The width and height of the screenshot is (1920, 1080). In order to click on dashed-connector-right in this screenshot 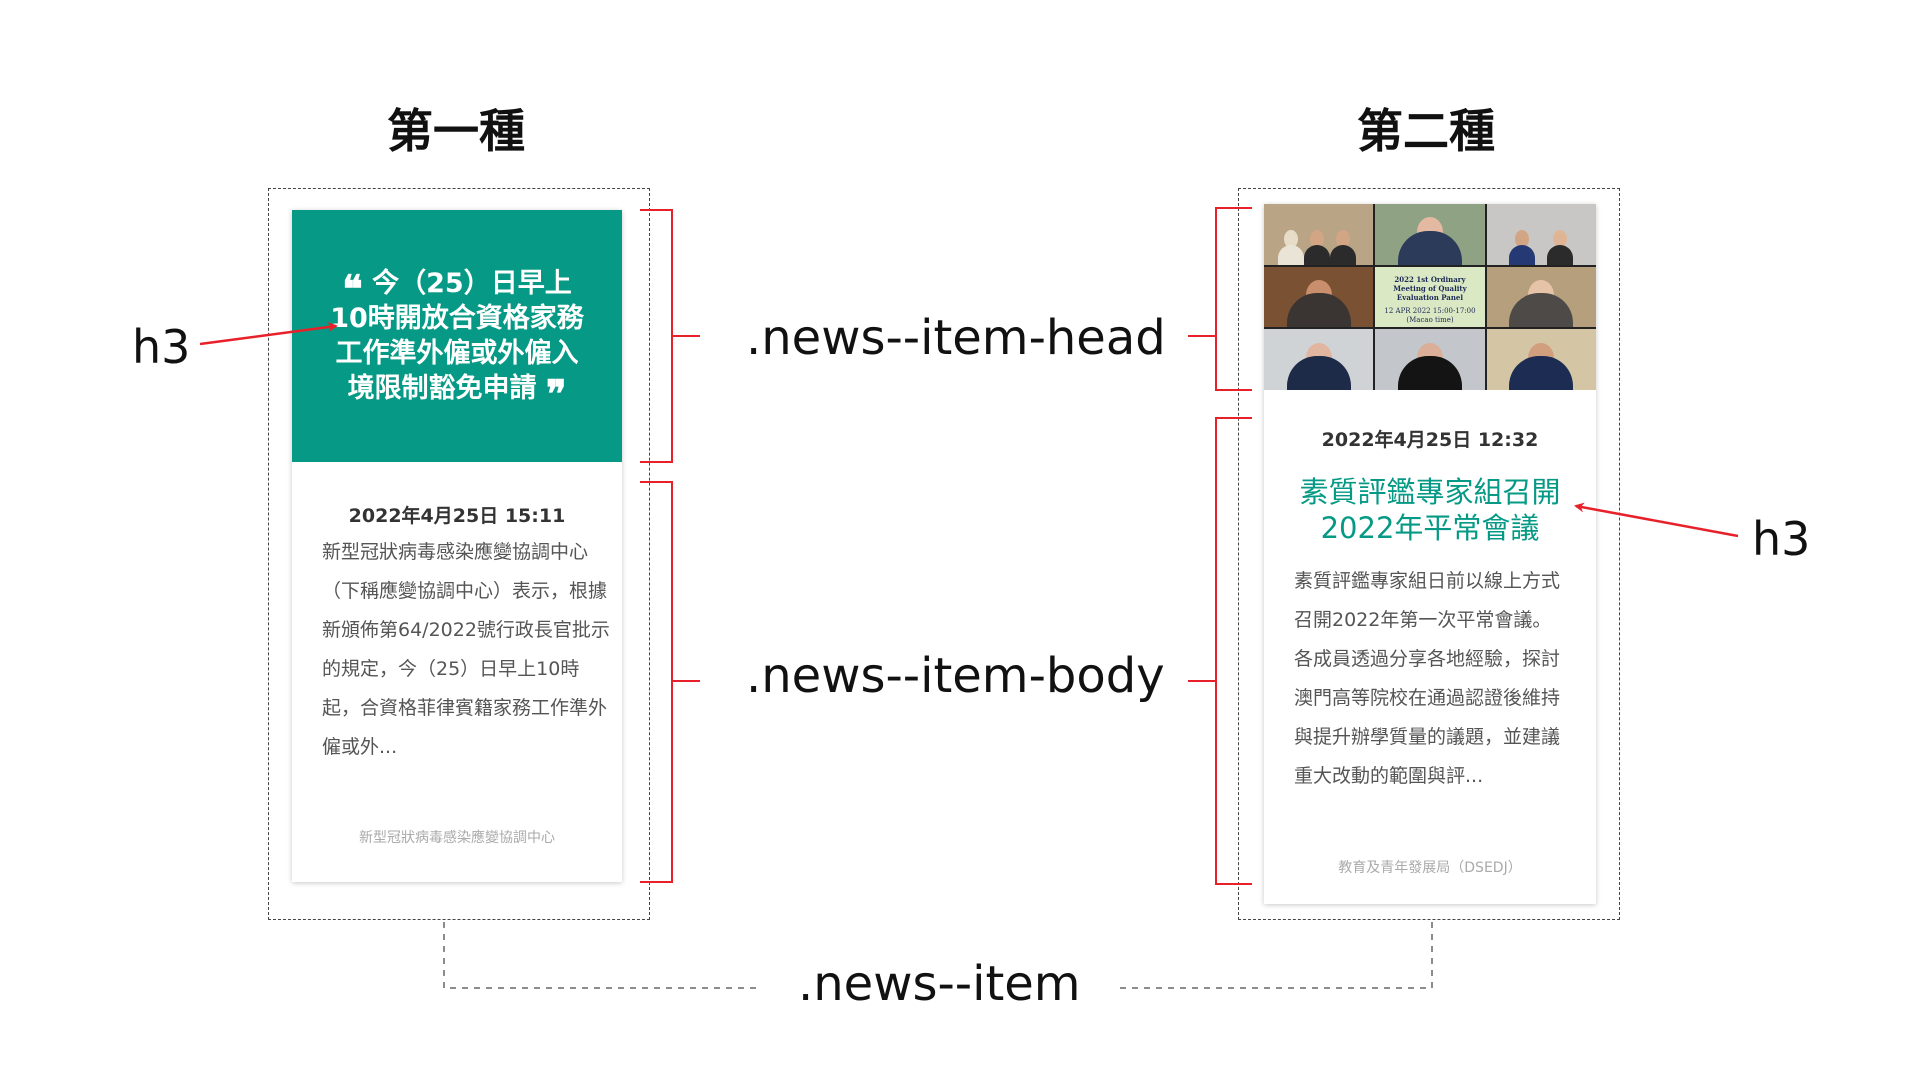, I will do `click(1274, 955)`.